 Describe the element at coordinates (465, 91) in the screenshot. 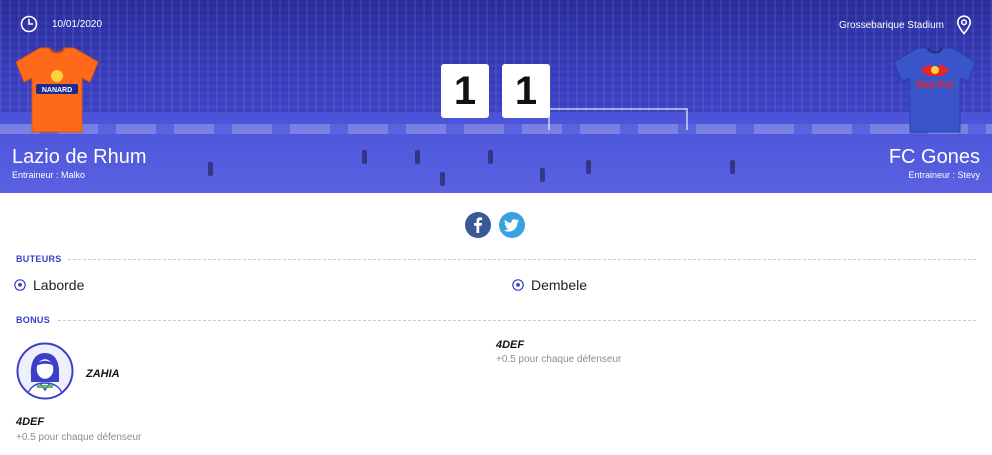

I see `home-score: 1` at that location.